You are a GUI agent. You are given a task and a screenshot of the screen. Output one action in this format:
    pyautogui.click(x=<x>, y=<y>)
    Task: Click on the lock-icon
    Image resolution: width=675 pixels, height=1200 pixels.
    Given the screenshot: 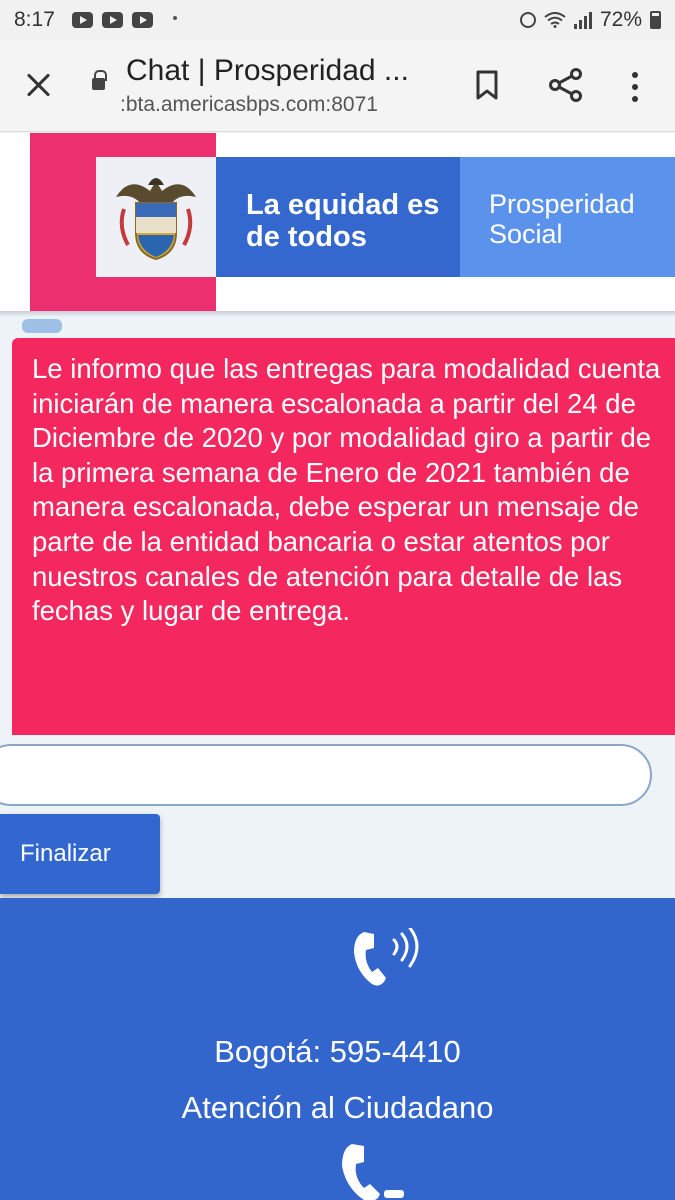 What is the action you would take?
    pyautogui.click(x=99, y=80)
    